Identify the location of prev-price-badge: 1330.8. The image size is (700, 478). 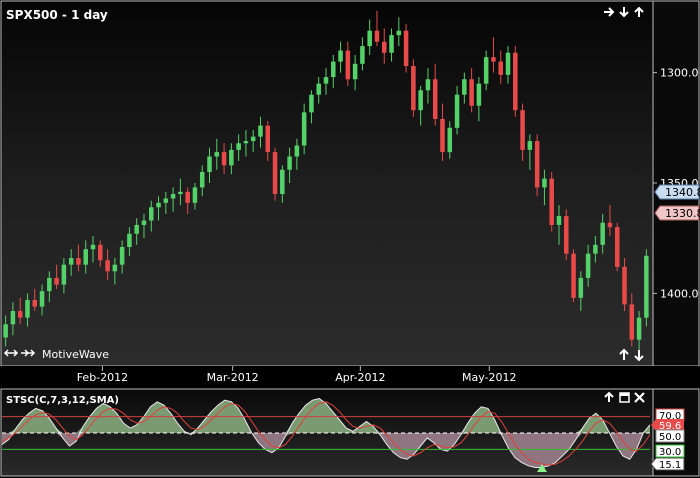
(677, 213).